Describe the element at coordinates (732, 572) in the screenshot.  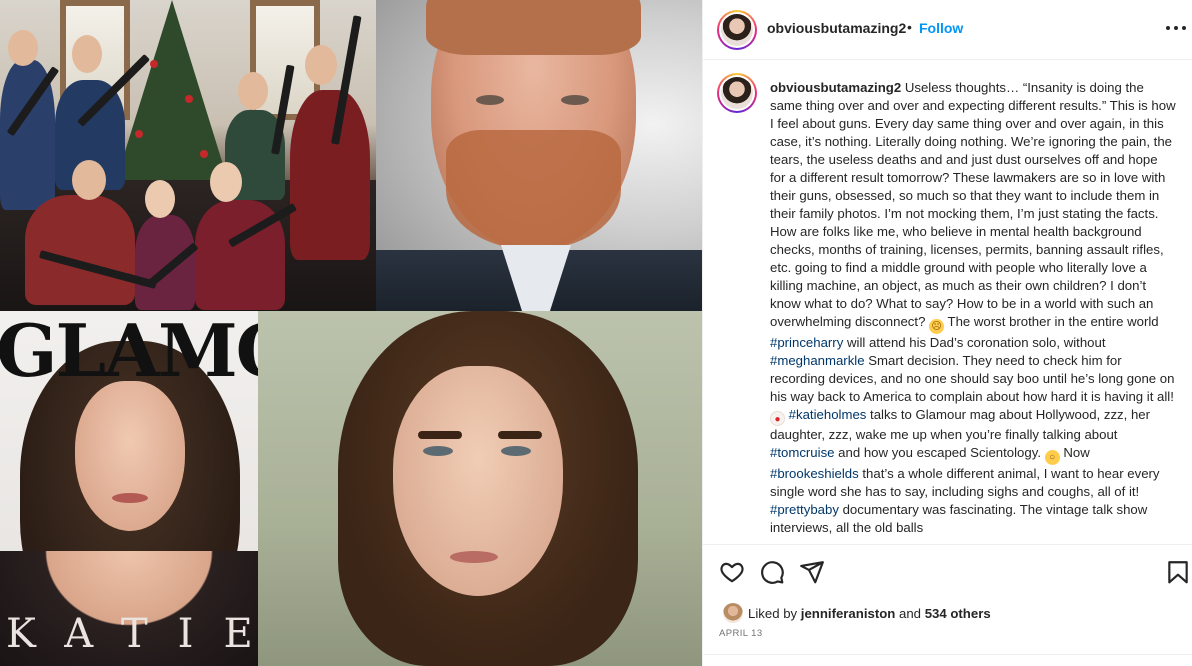
I see `heart-icon` at that location.